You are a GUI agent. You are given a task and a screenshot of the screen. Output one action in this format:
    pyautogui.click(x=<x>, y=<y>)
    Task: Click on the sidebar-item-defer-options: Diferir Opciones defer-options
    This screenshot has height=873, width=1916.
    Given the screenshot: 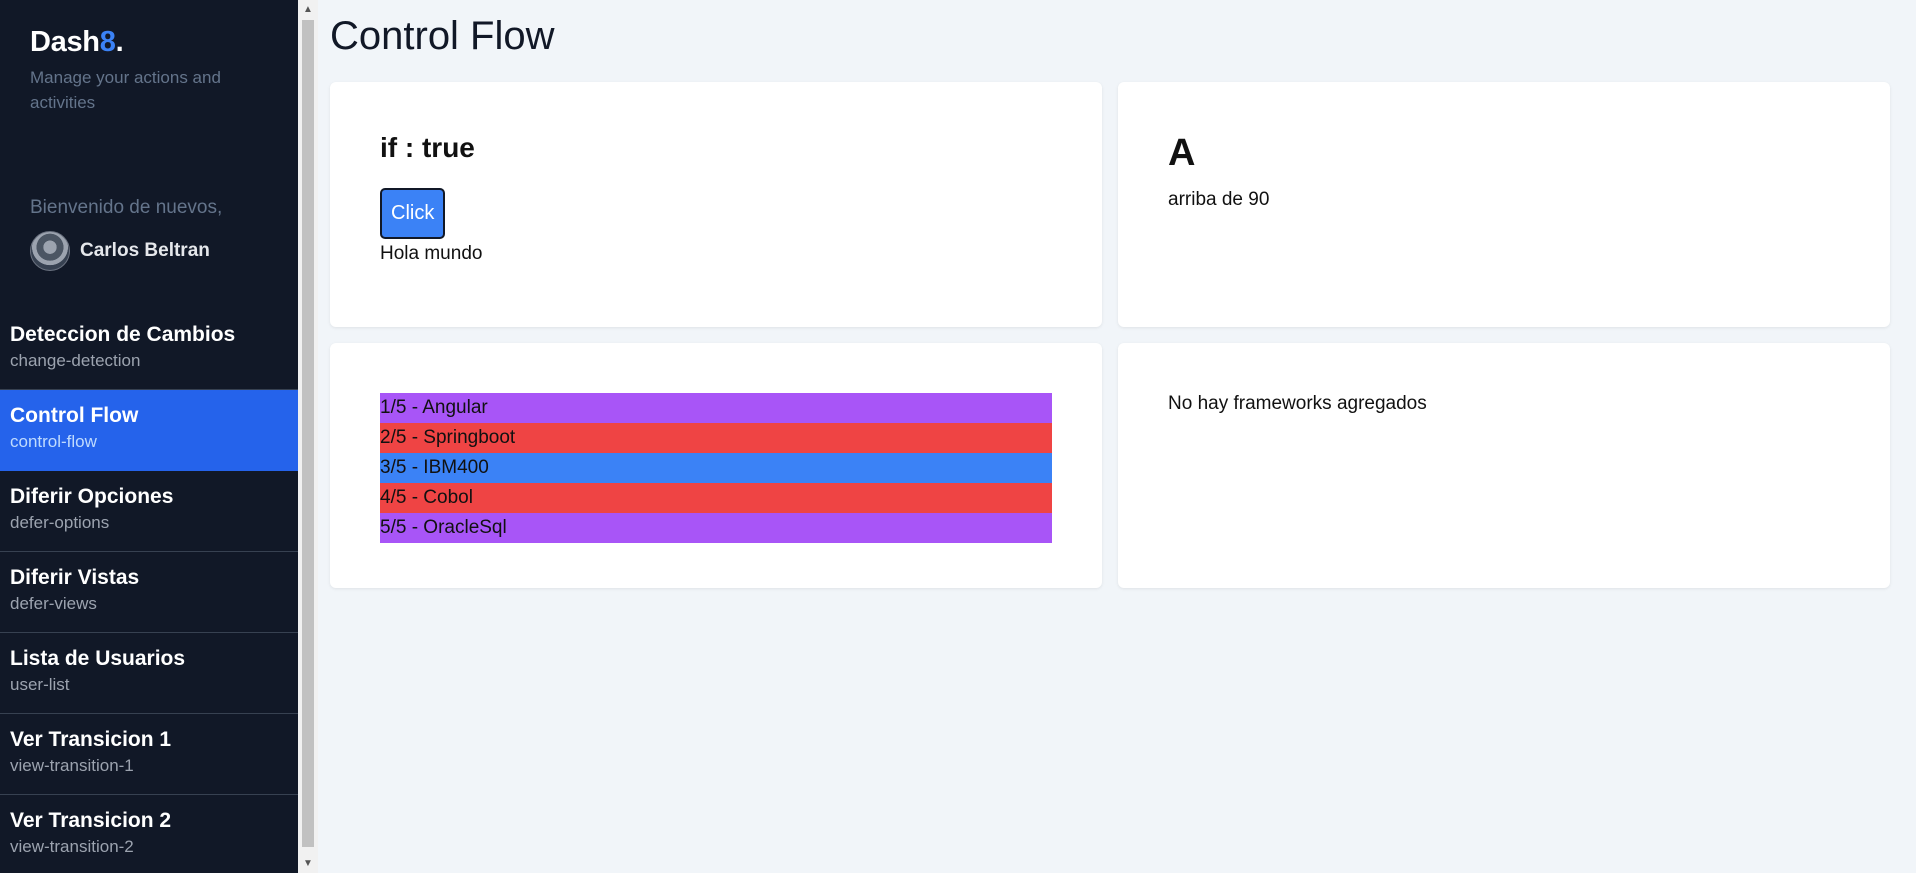 What is the action you would take?
    pyautogui.click(x=149, y=511)
    